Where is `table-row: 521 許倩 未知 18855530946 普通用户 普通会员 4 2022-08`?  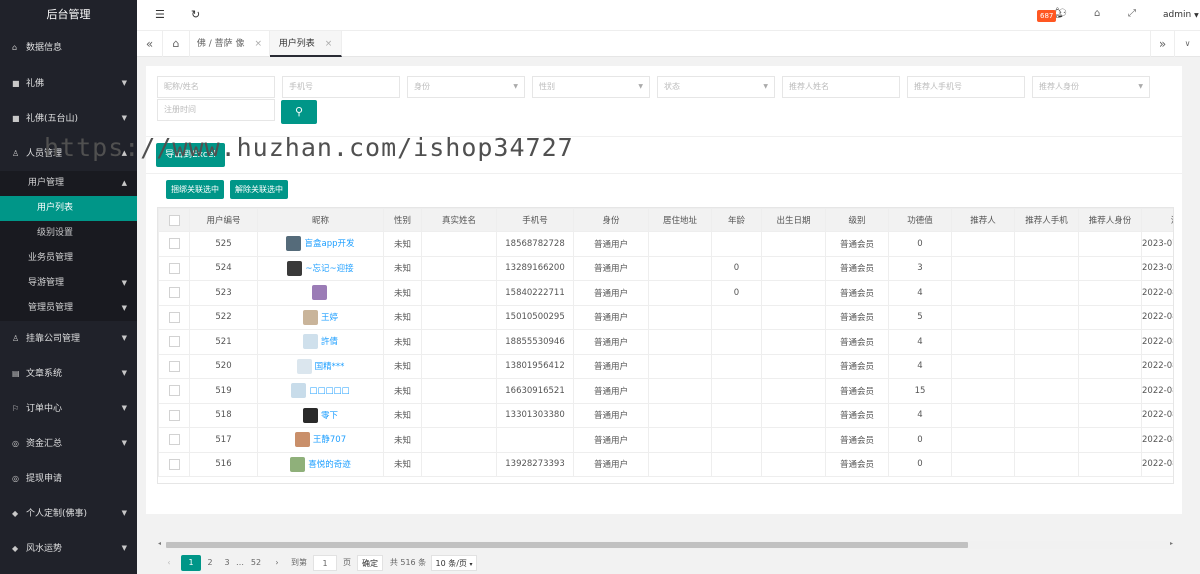 table-row: 521 許倩 未知 18855530946 普通用户 普通会员 4 2022-08 is located at coordinates (665, 342).